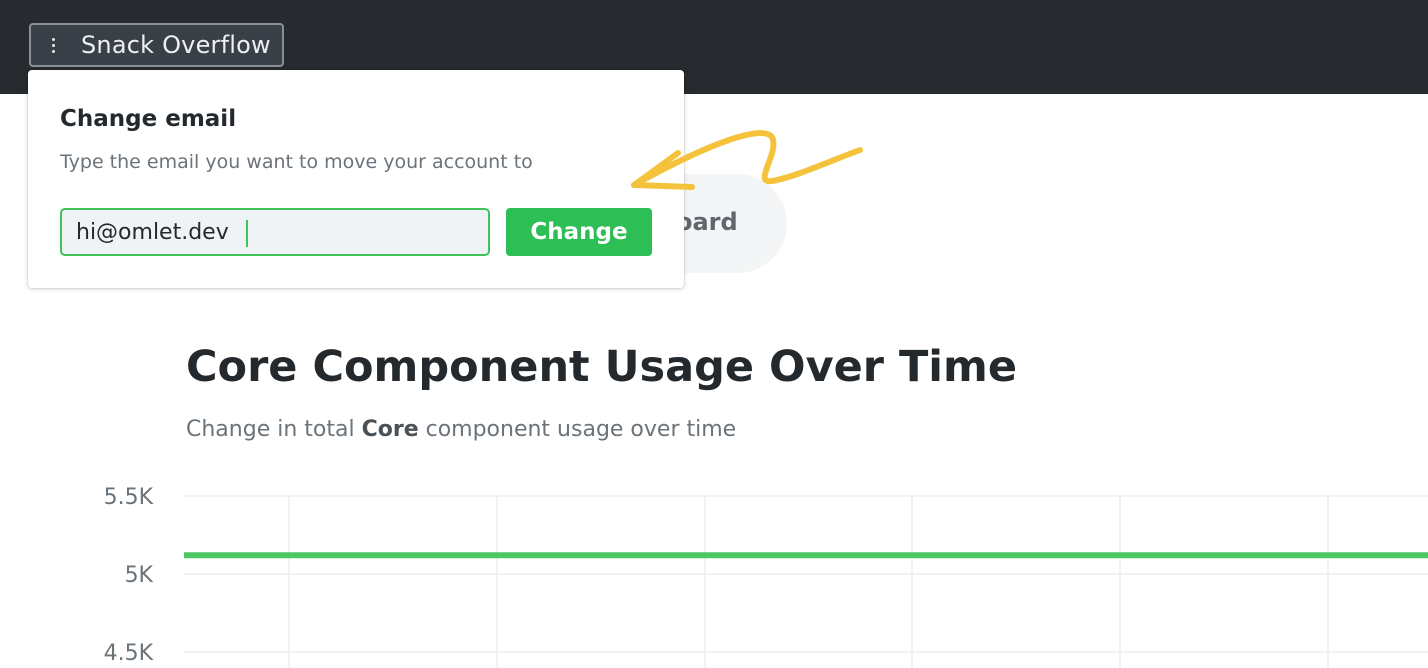 This screenshot has height=668, width=1428. What do you see at coordinates (747, 160) in the screenshot?
I see `annotation-arrow-icon` at bounding box center [747, 160].